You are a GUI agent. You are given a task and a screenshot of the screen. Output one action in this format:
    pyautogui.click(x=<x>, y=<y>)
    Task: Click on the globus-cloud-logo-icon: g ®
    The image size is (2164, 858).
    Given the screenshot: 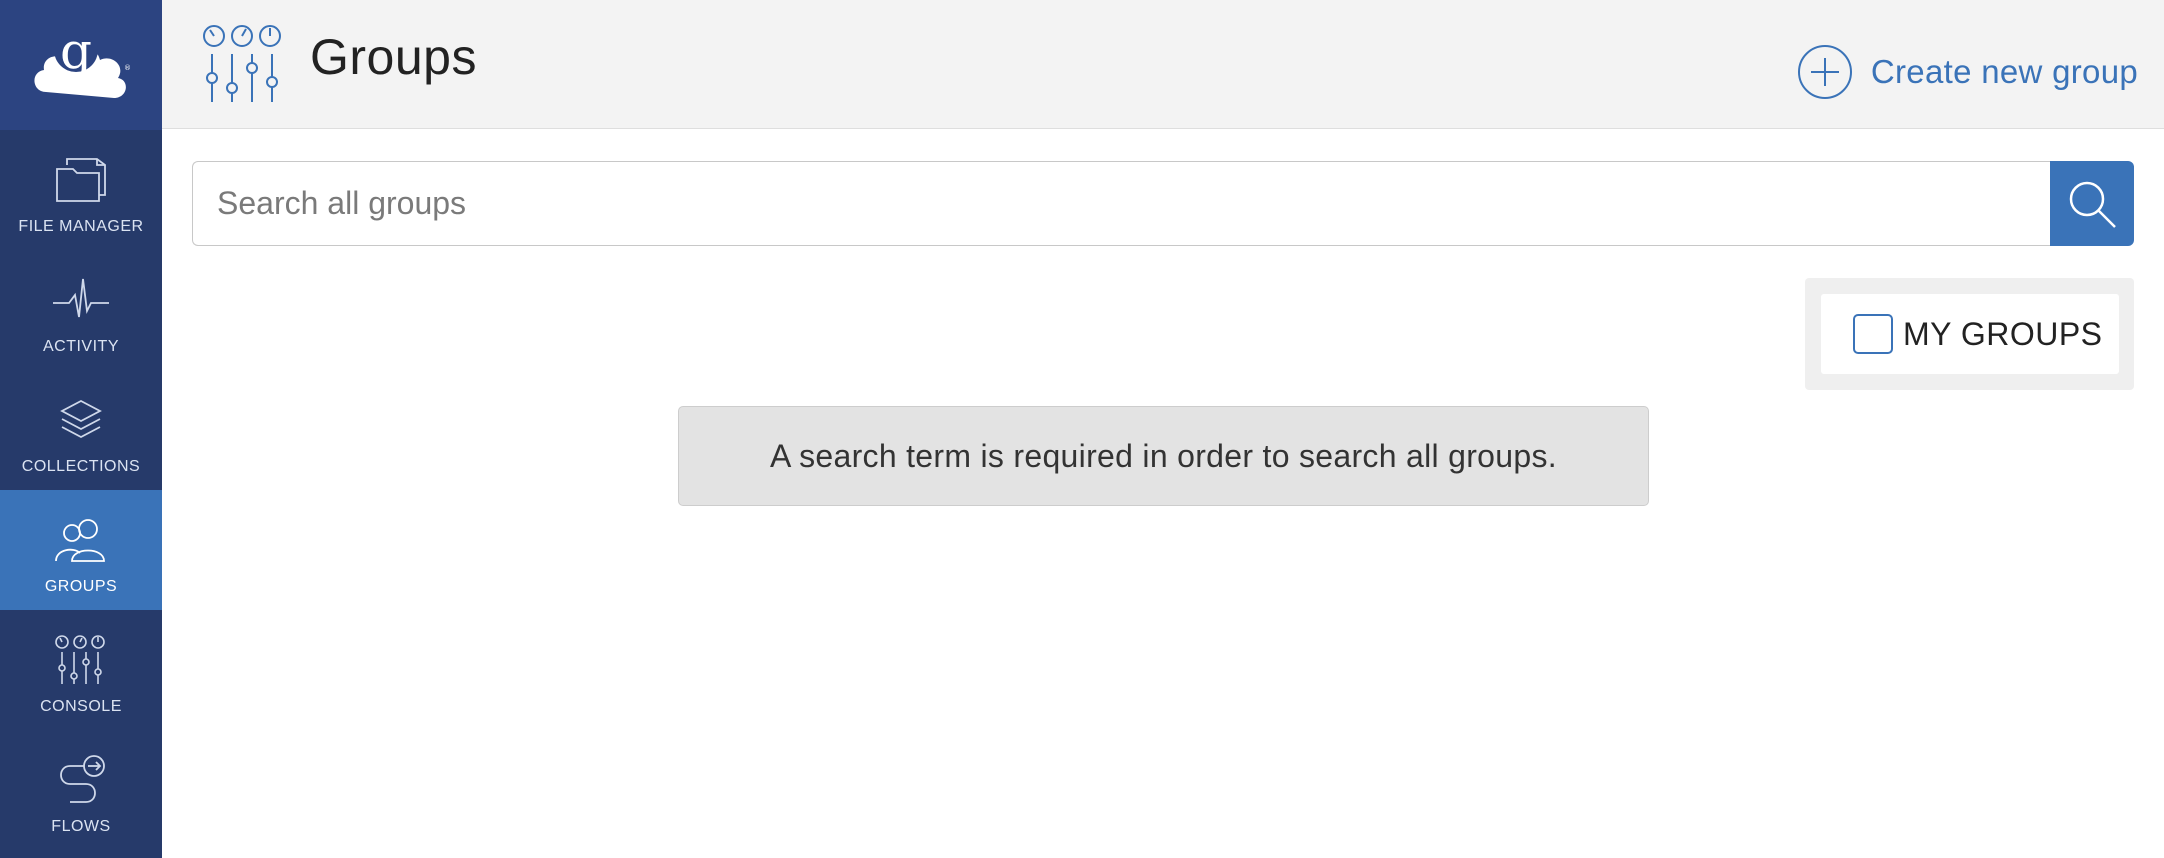 What is the action you would take?
    pyautogui.click(x=82, y=60)
    